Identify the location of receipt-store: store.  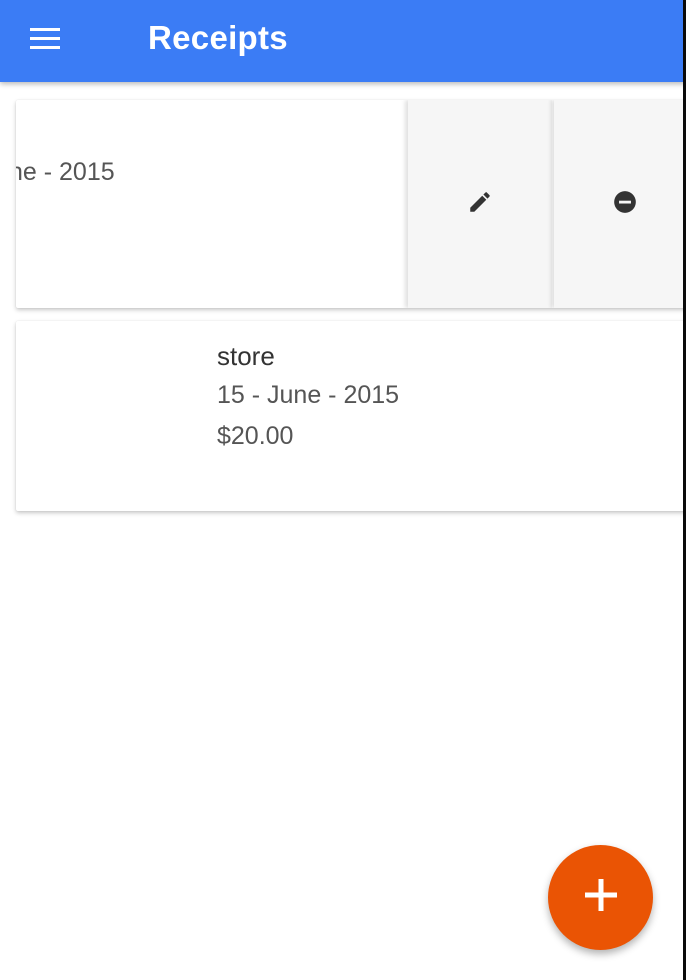
(246, 356).